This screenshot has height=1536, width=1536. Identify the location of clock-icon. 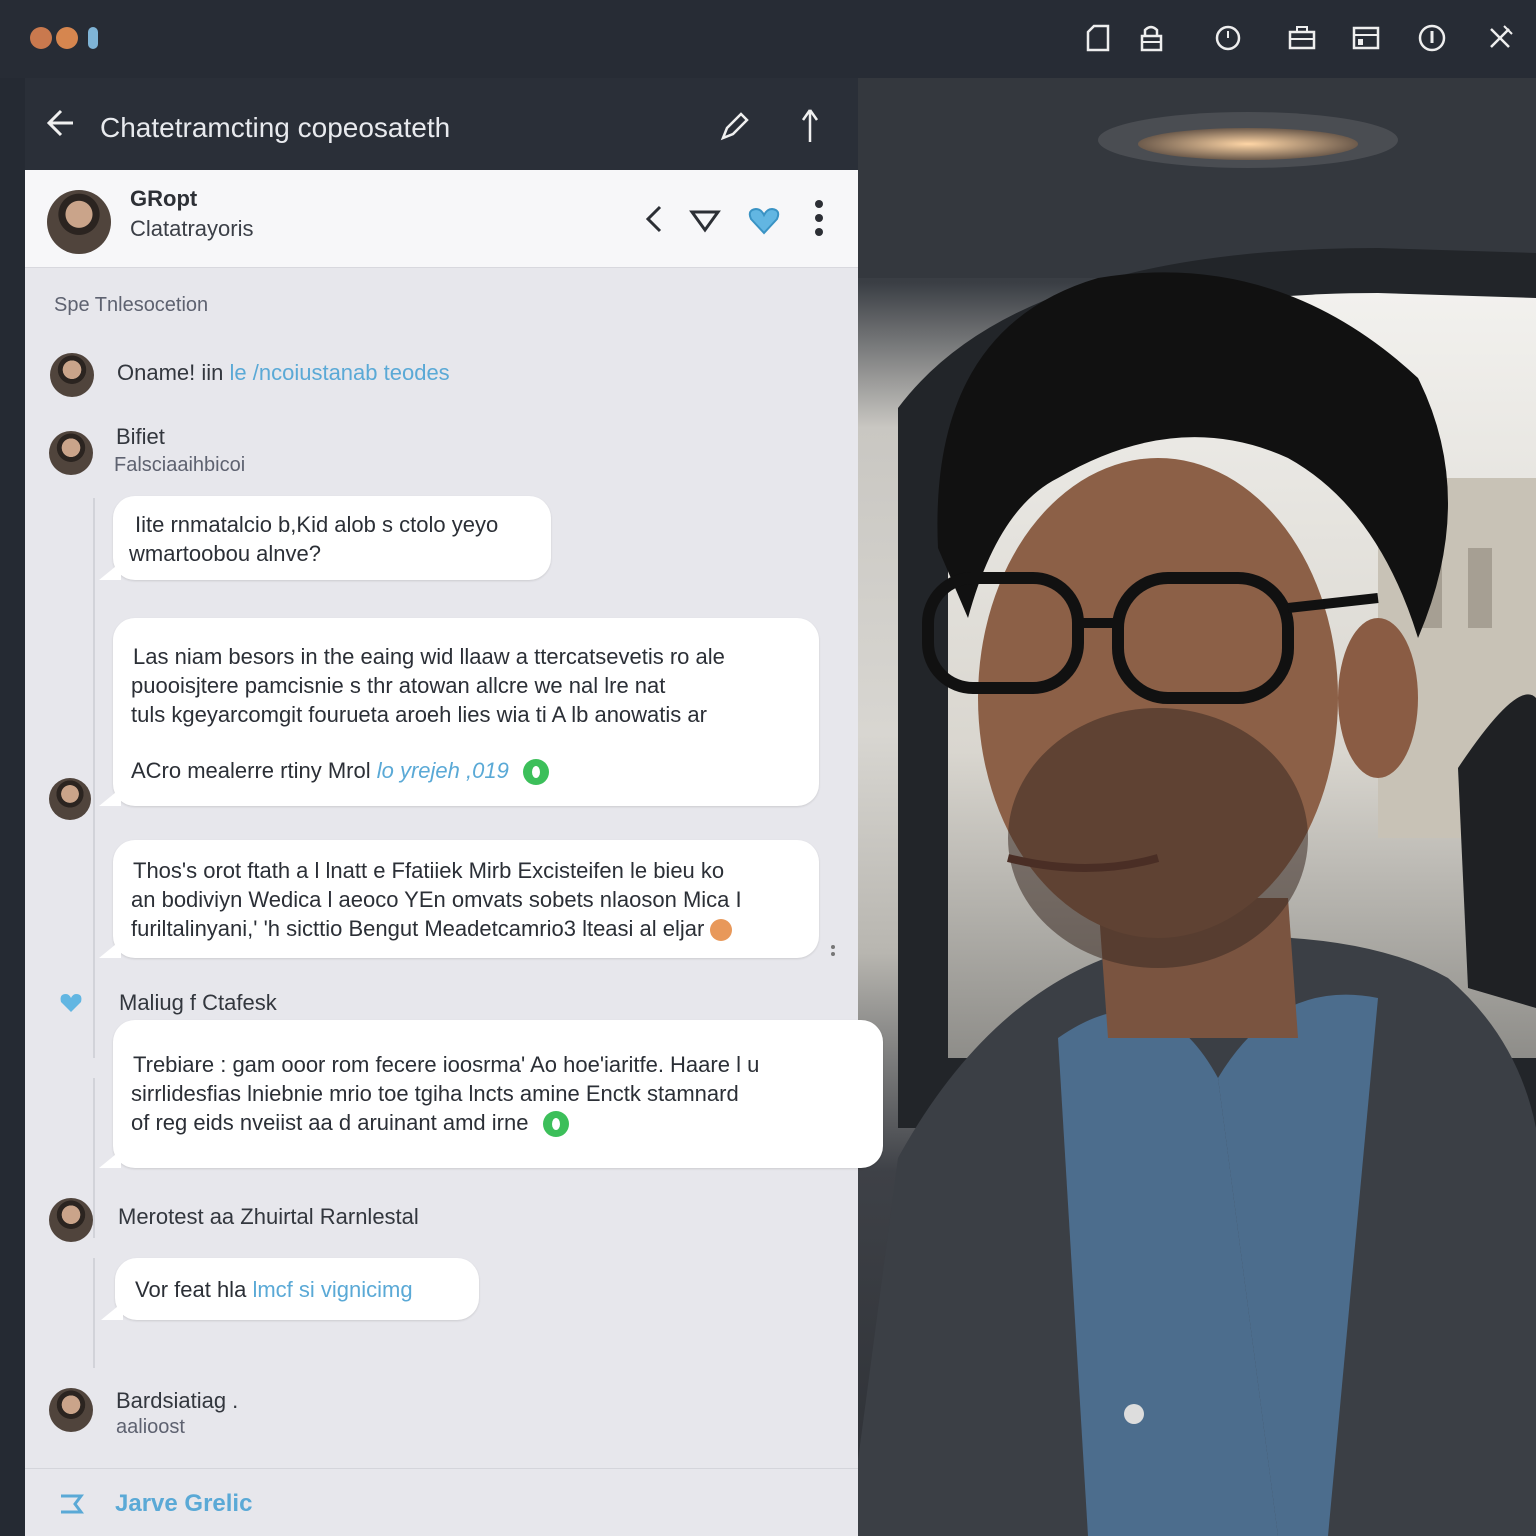
(1228, 38).